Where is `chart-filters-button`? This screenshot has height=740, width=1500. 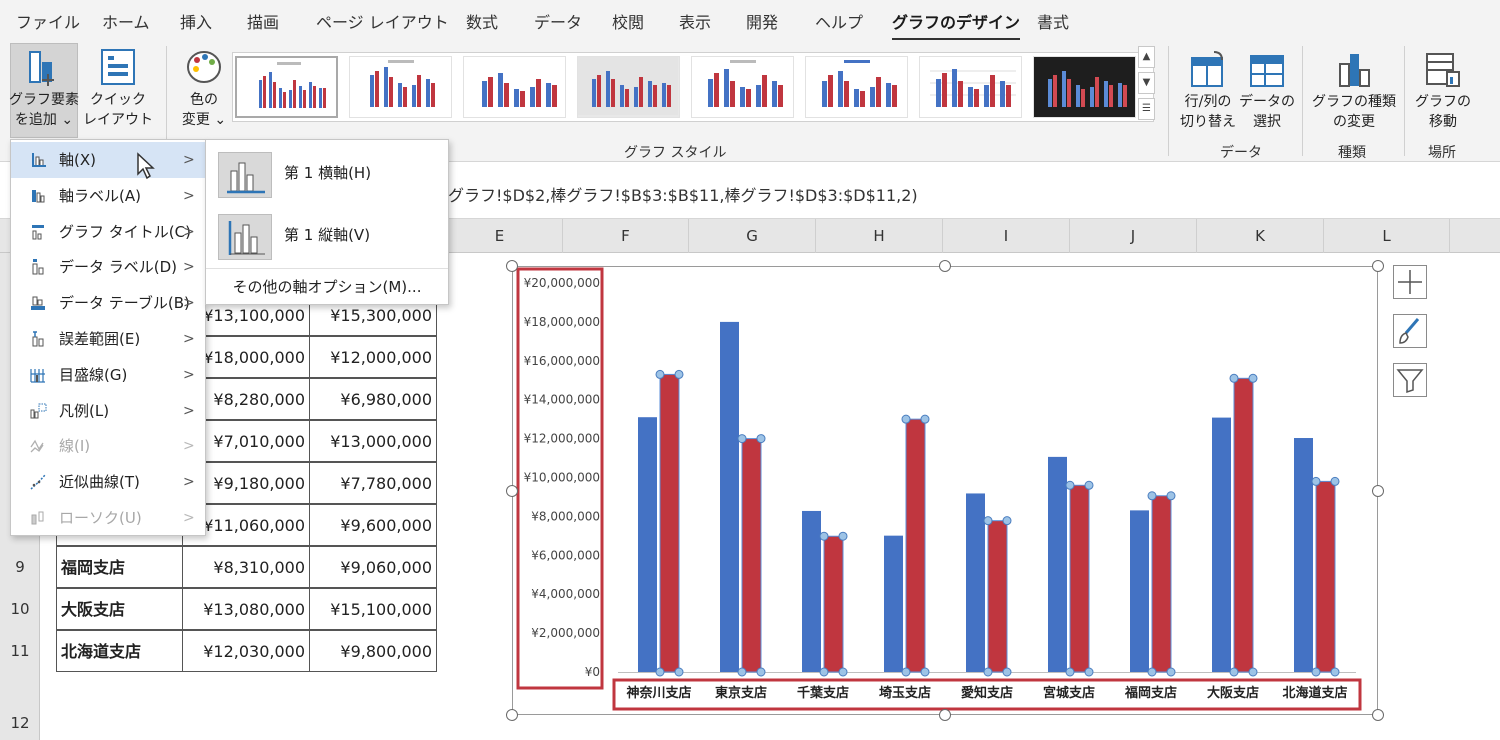
chart-filters-button is located at coordinates (1410, 380).